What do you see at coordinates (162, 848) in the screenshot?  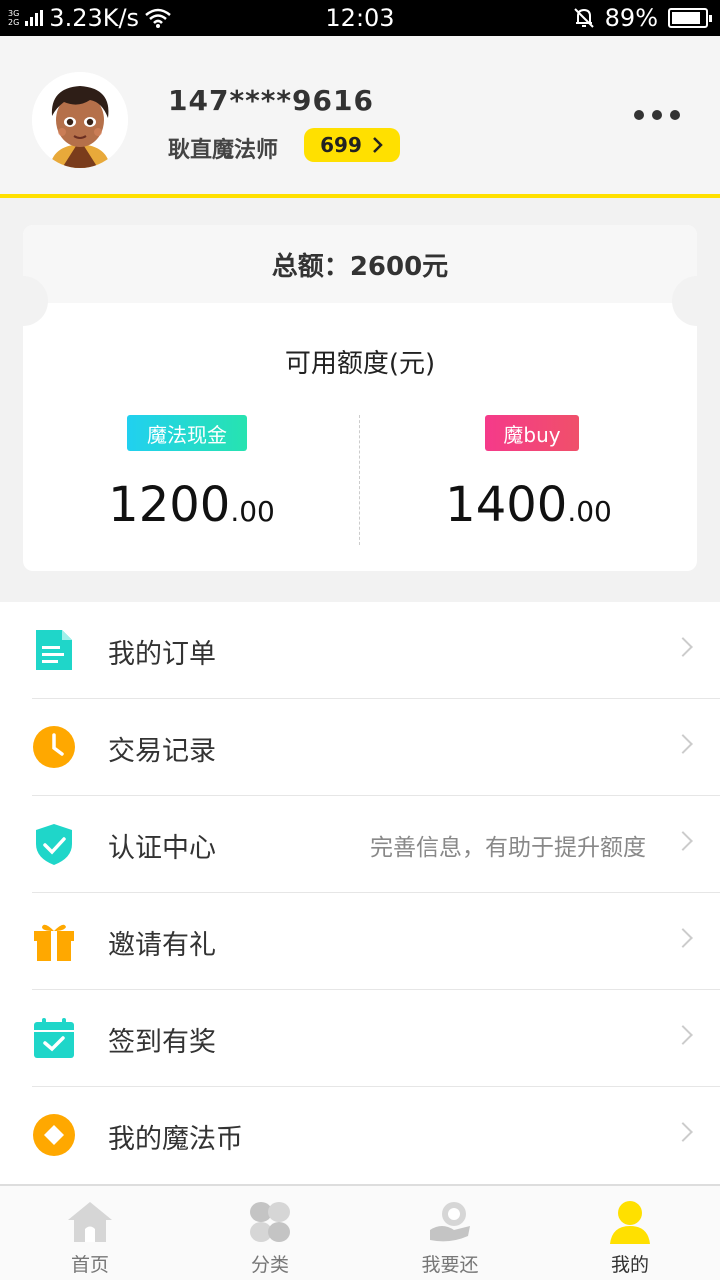 I see `menu-item-label: 认证中心` at bounding box center [162, 848].